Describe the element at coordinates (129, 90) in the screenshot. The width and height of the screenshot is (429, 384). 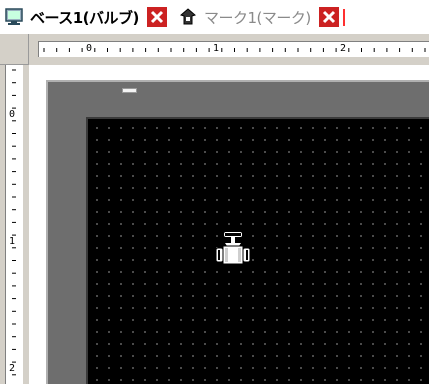
I see `frame-handle` at that location.